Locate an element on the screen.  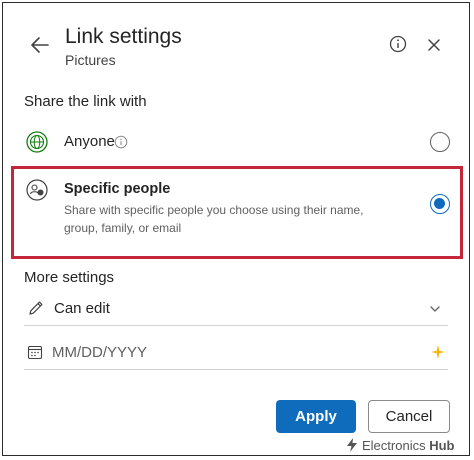
sparkle-icon is located at coordinates (438, 352).